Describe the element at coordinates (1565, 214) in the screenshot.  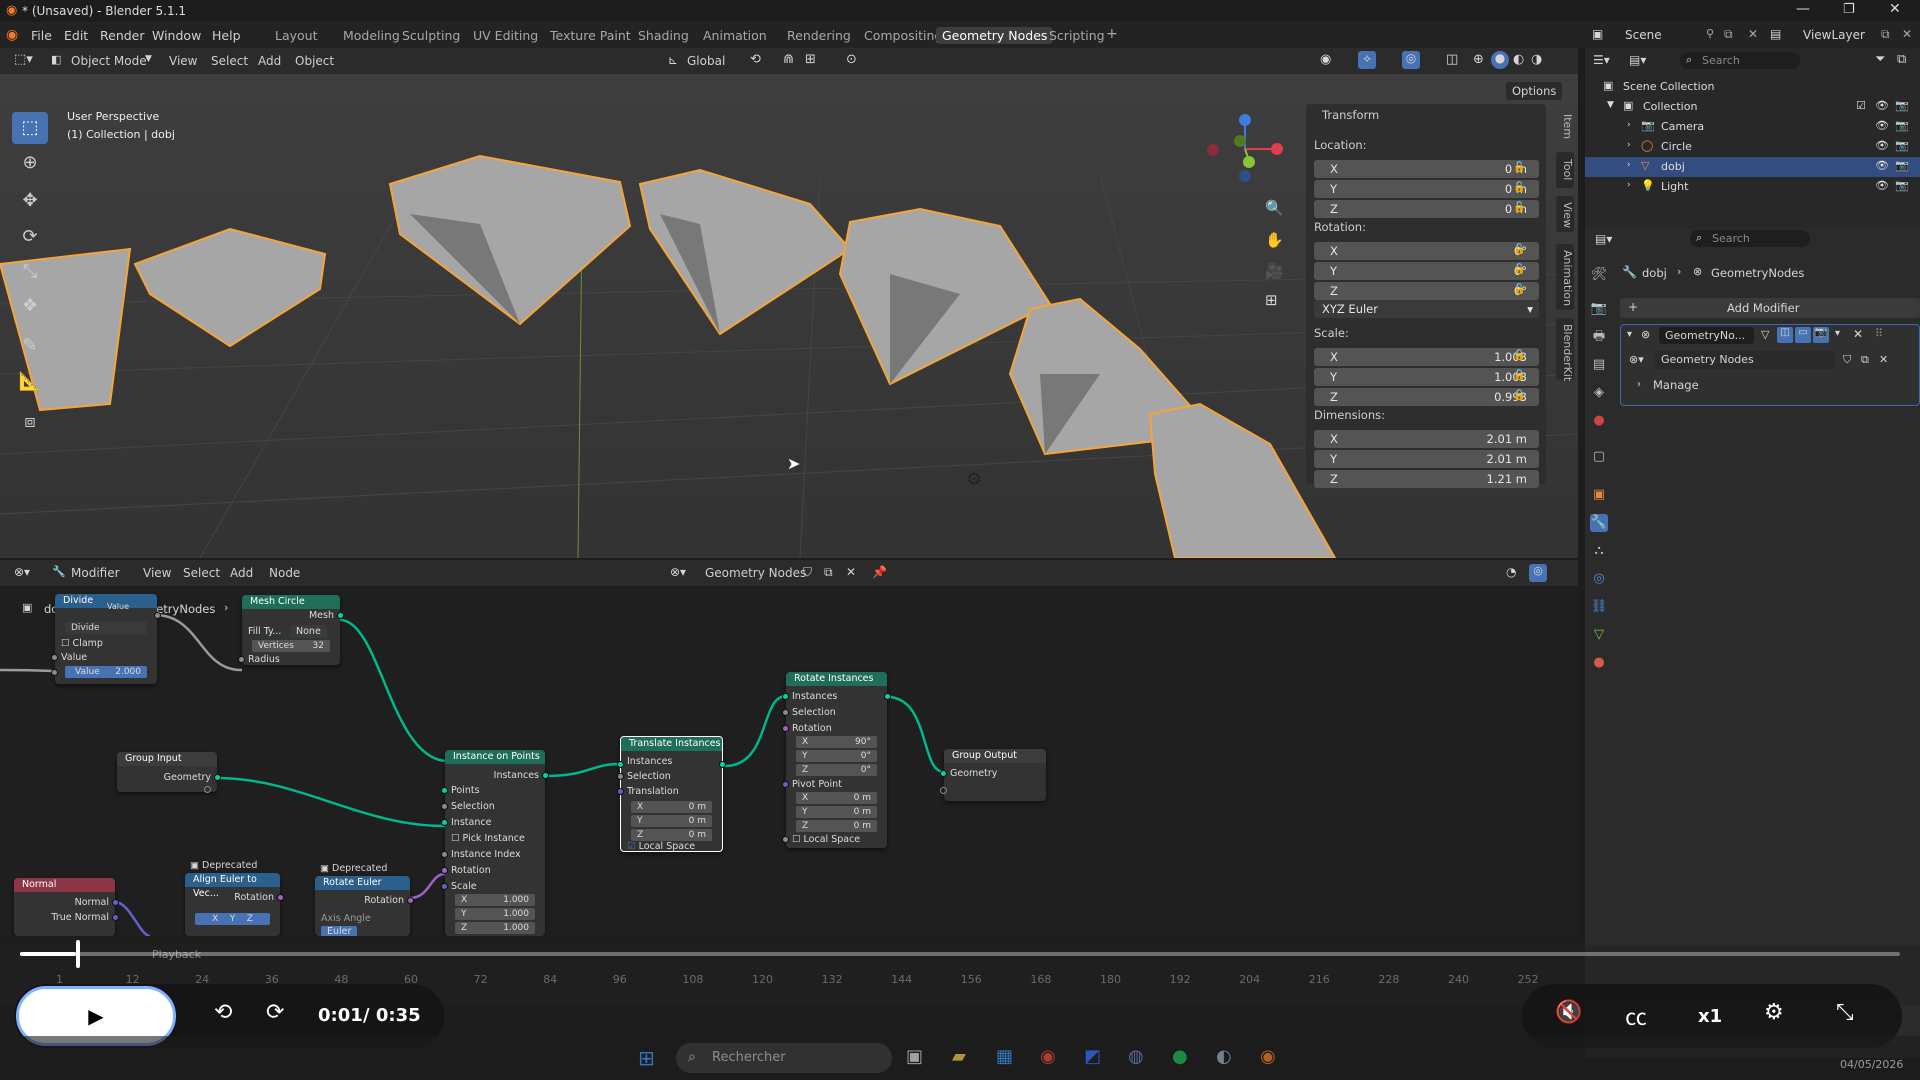
I see `sidebar-tab-view: View` at that location.